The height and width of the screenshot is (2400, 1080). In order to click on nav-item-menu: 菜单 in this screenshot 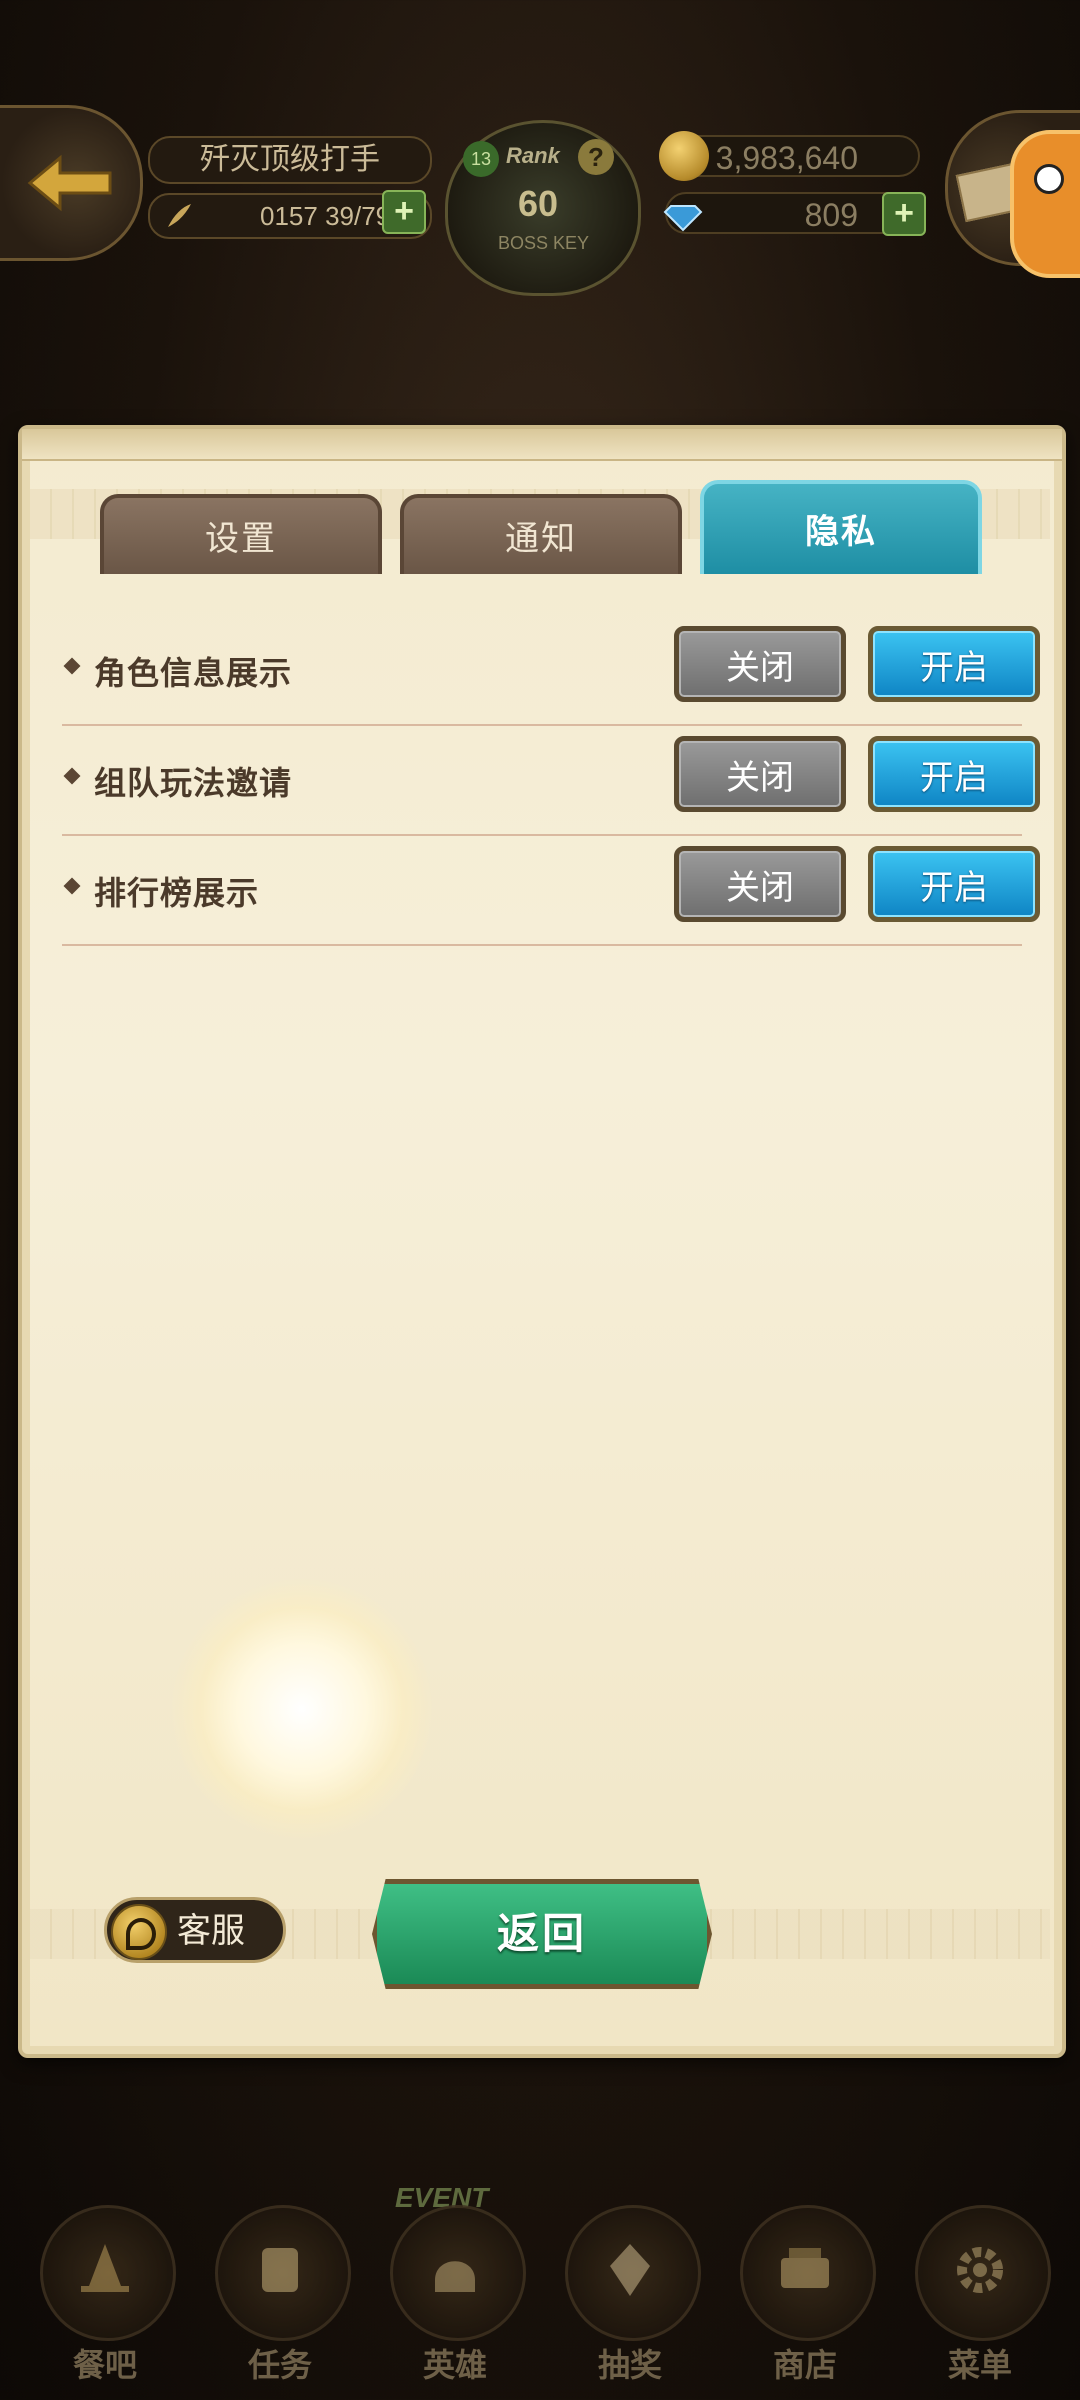, I will do `click(980, 2295)`.